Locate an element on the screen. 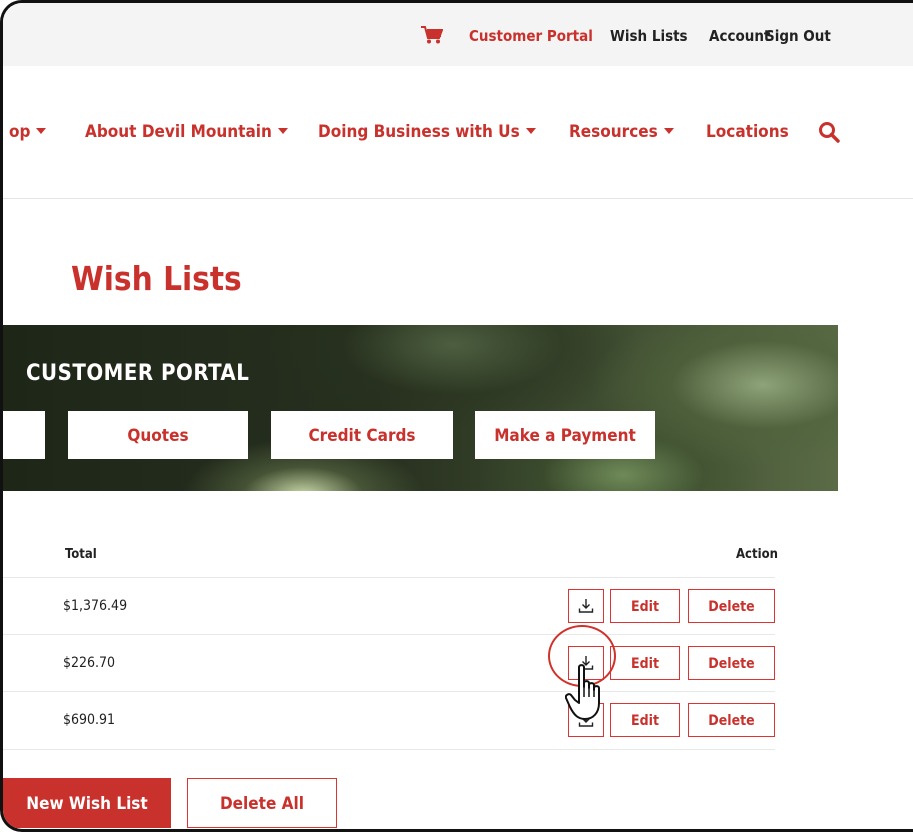 The height and width of the screenshot is (832, 913). banner-title: CUSTOMER PORTAL is located at coordinates (138, 373).